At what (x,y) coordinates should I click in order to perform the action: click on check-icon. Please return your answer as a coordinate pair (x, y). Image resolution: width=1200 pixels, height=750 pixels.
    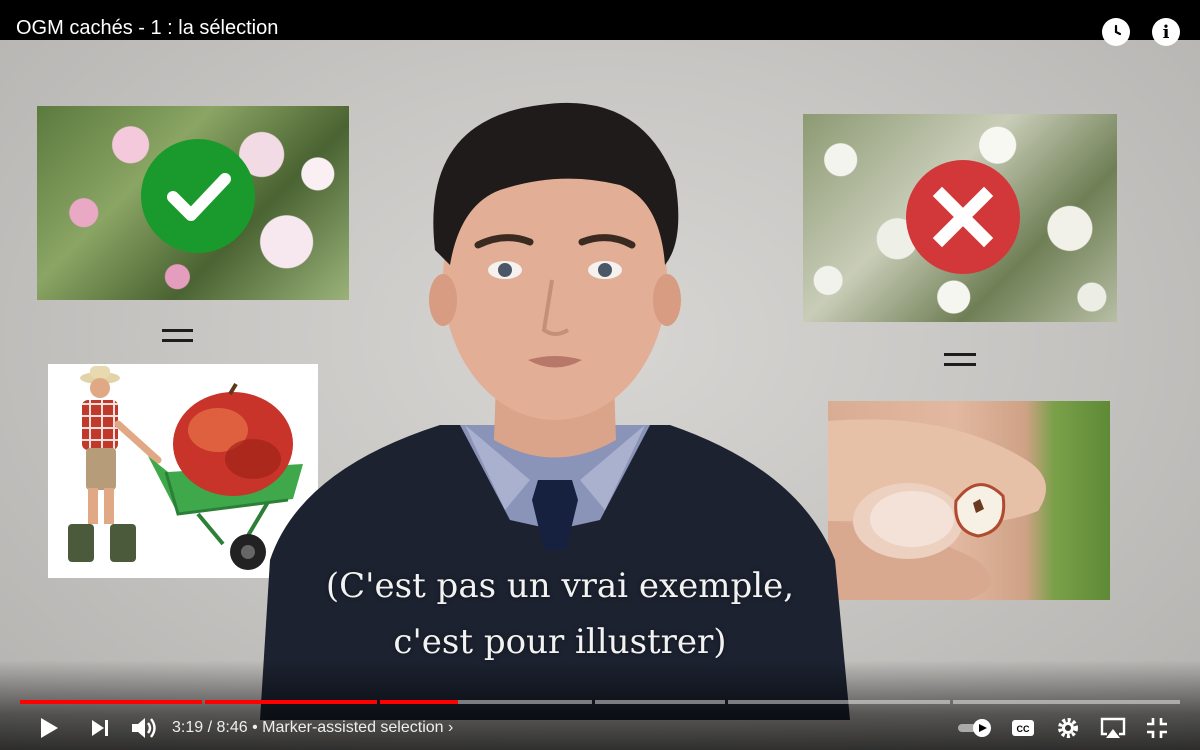
    Looking at the image, I should click on (198, 196).